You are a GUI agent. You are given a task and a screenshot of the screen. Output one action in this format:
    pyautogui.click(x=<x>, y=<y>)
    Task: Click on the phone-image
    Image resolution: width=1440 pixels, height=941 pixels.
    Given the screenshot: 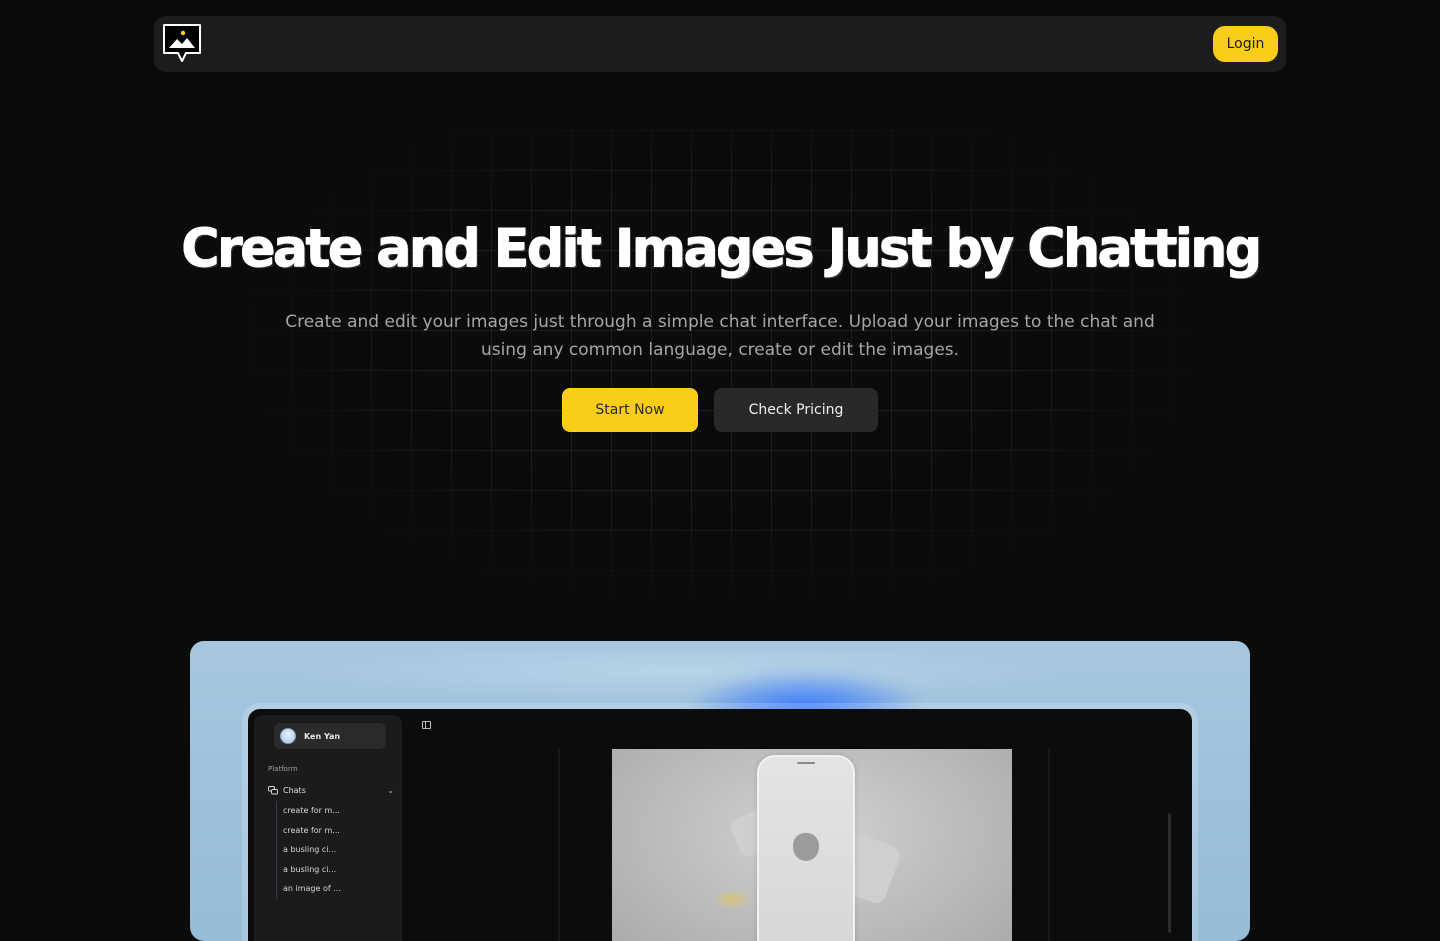 What is the action you would take?
    pyautogui.click(x=806, y=848)
    